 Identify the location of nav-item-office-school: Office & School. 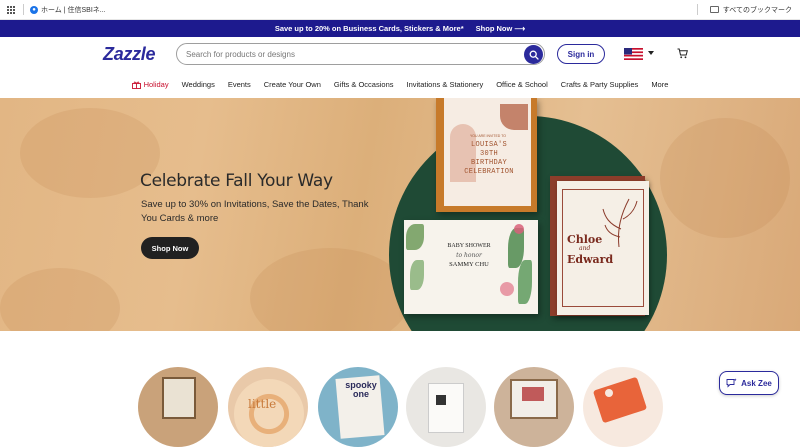
(522, 84).